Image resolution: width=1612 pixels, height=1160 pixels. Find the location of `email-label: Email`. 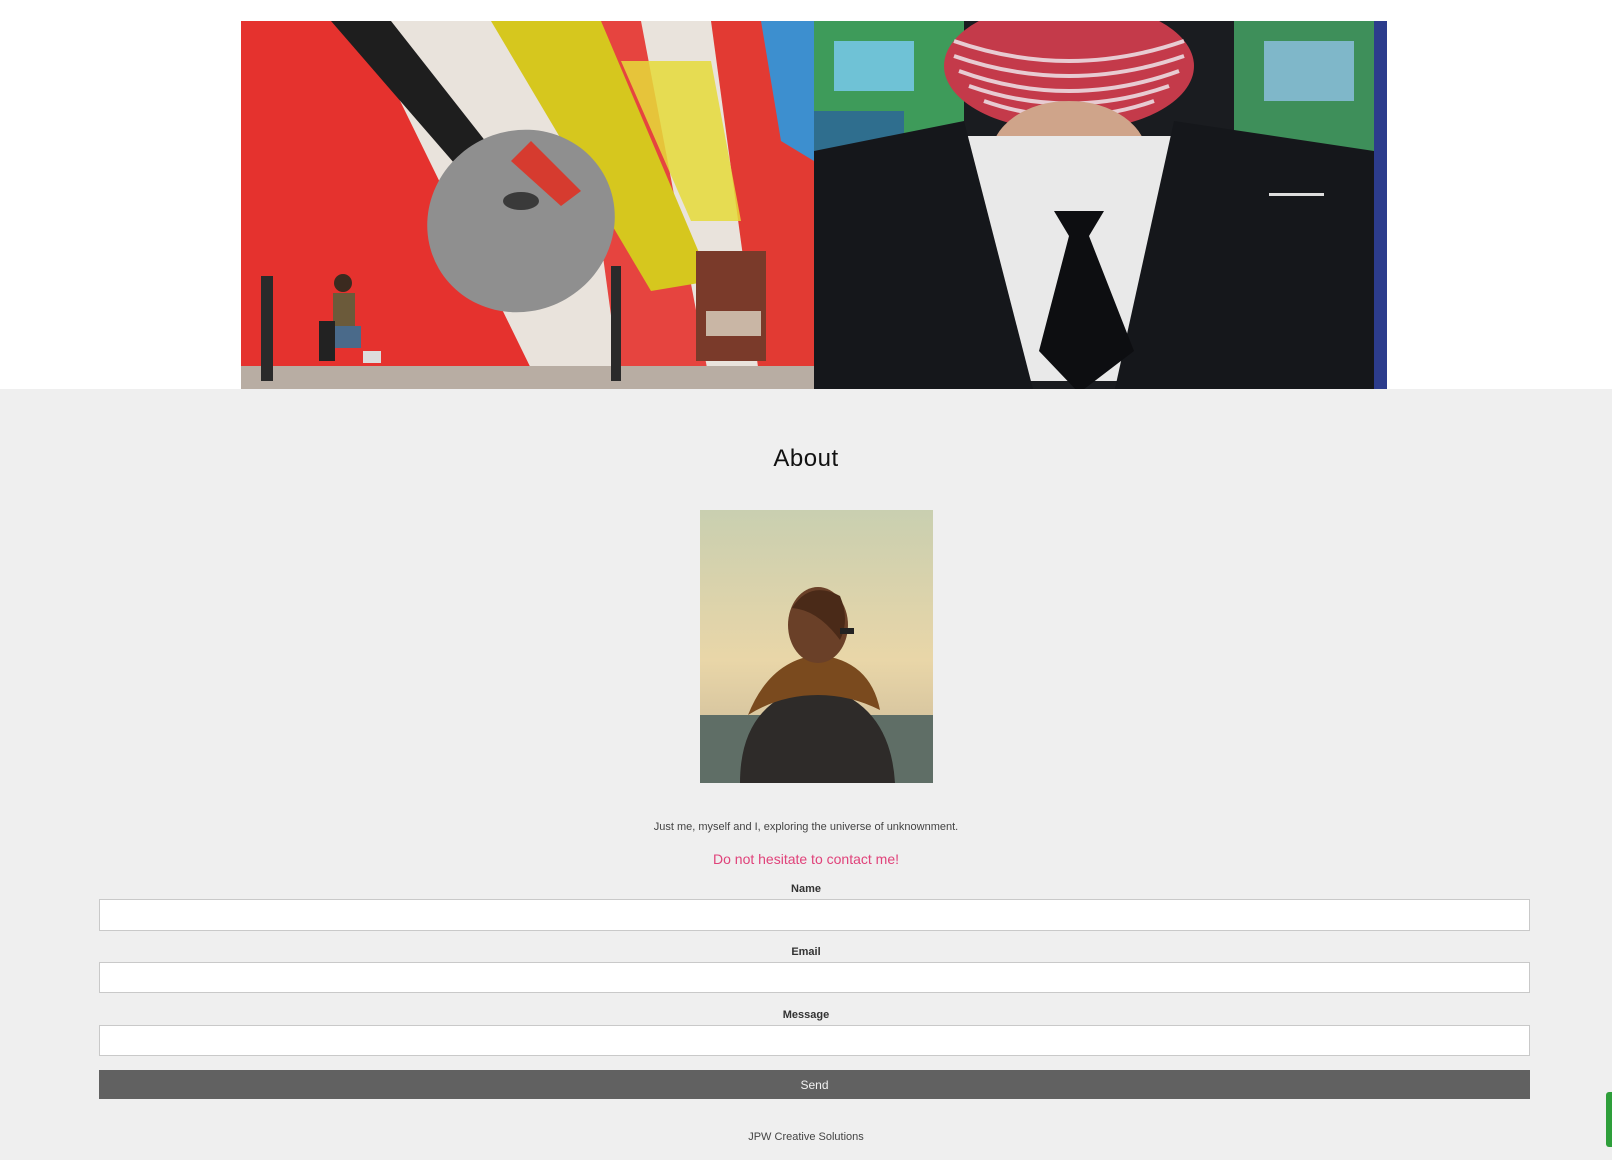

email-label: Email is located at coordinates (806, 952).